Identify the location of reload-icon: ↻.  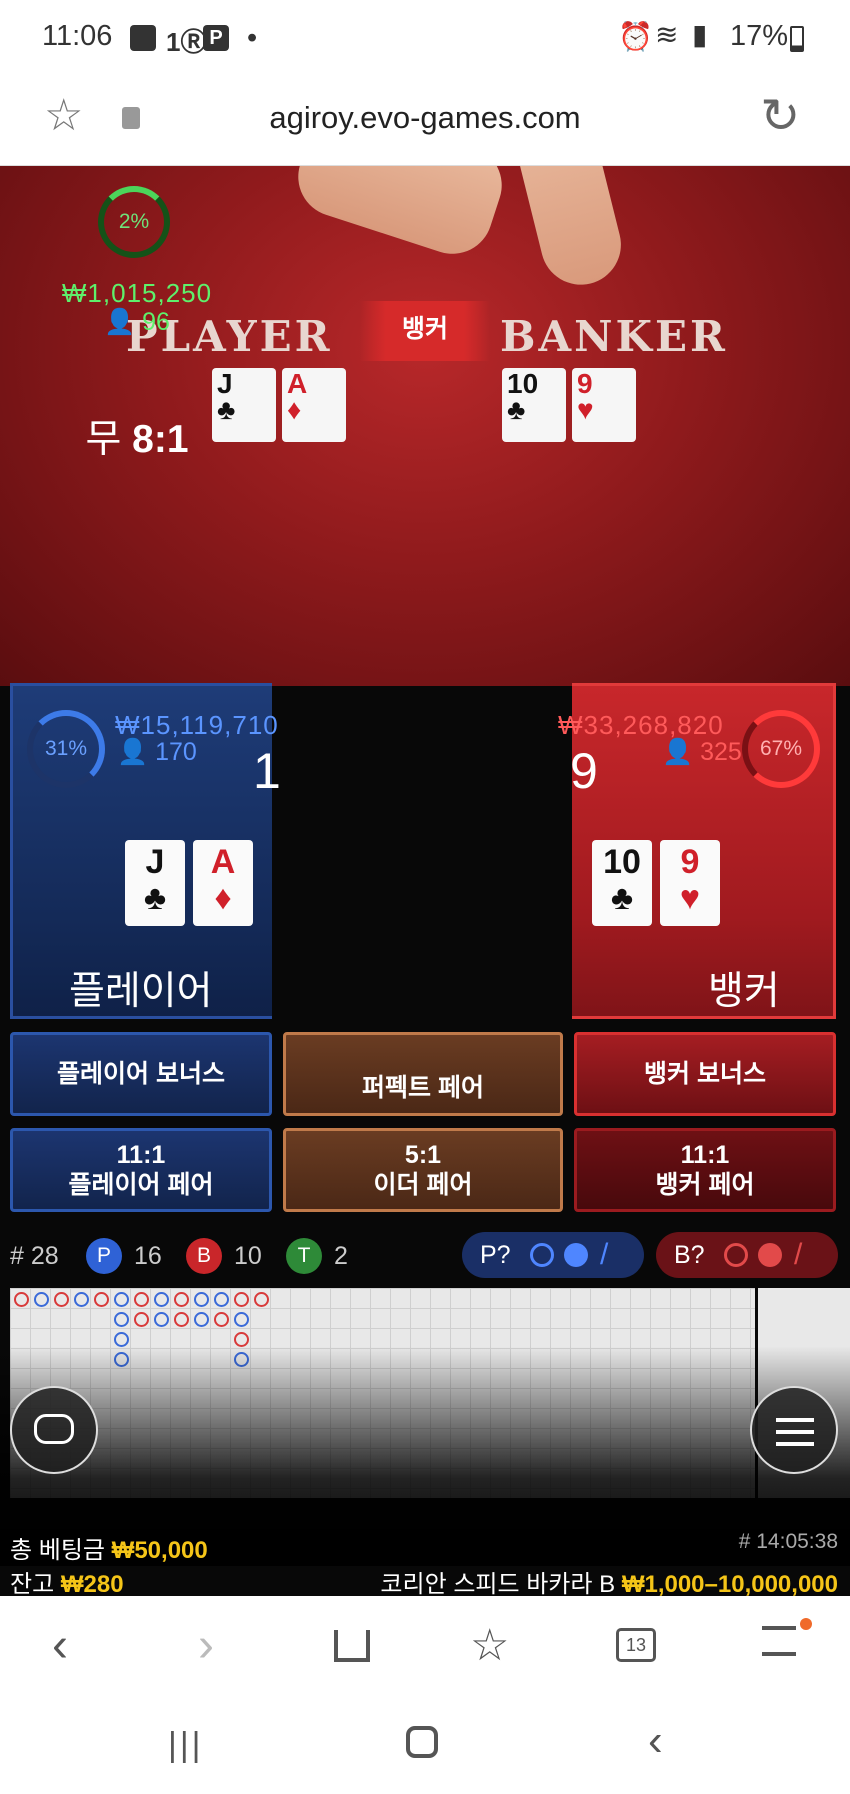
(780, 116).